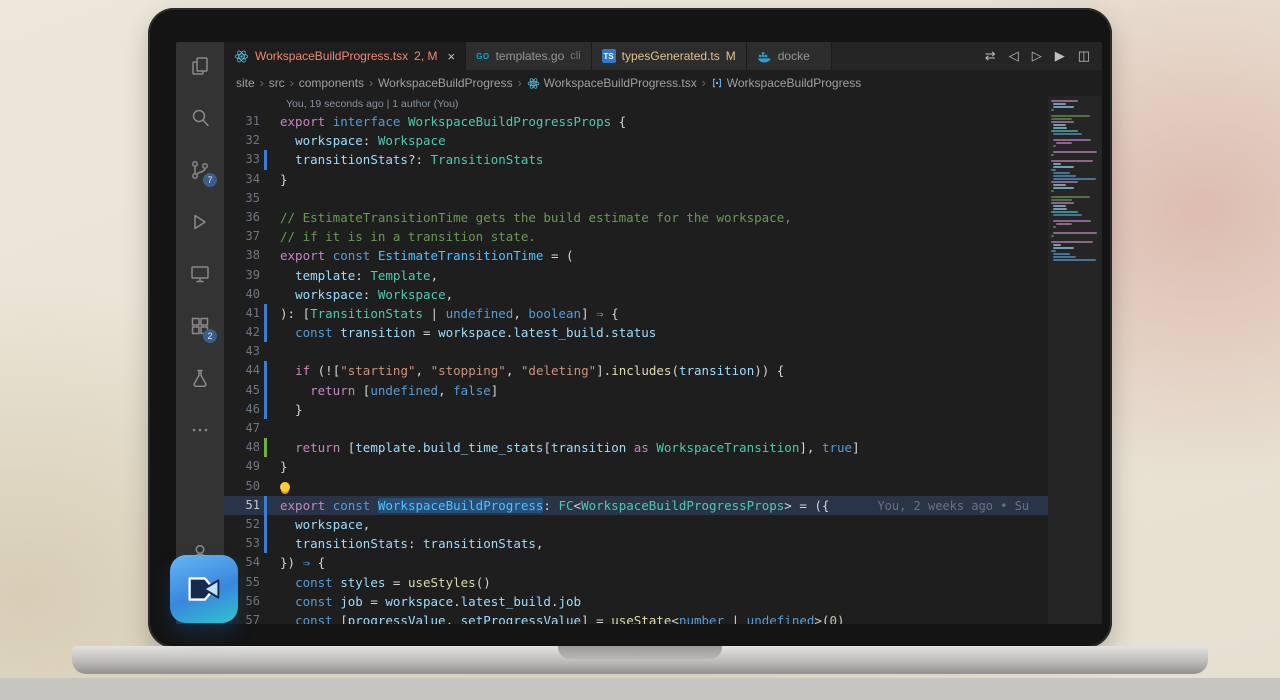 This screenshot has height=700, width=1280. I want to click on code-line: 53 transitionStats: transitionStats,, so click(636, 544).